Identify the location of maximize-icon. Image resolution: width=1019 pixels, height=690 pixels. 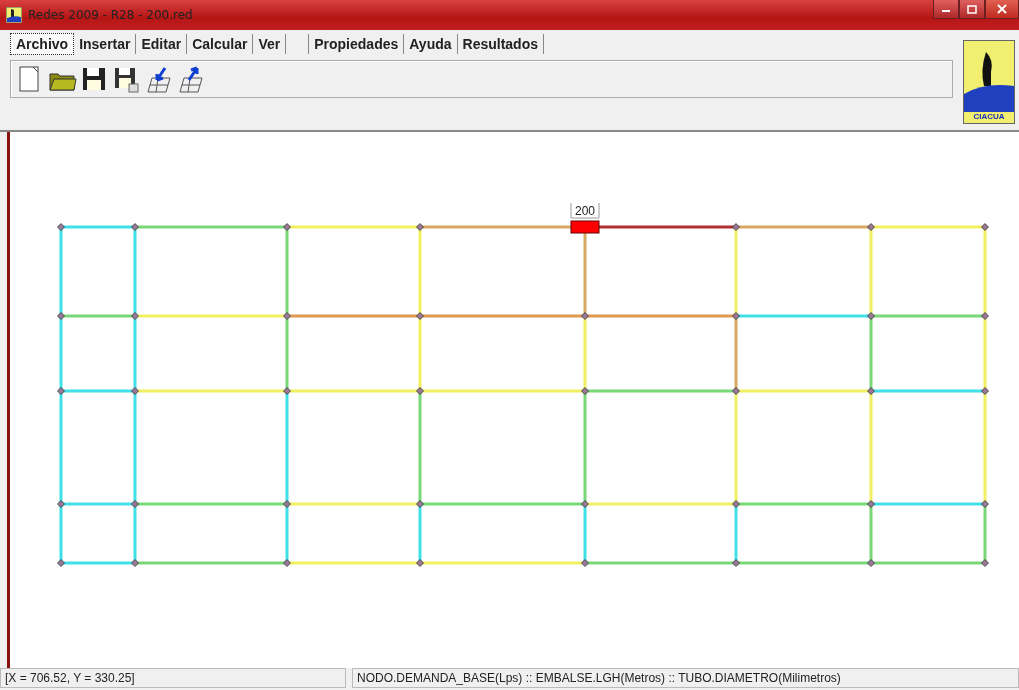
(972, 9).